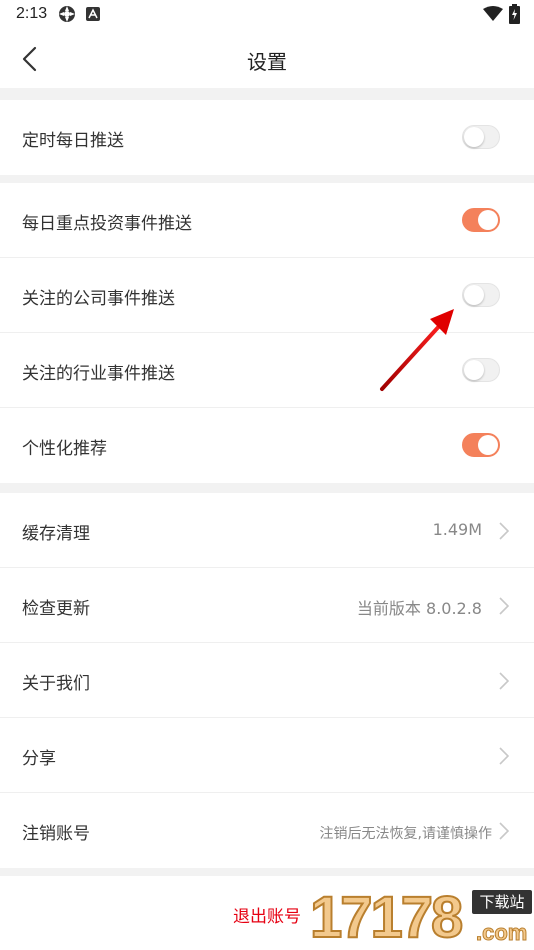 The height and width of the screenshot is (950, 534). What do you see at coordinates (64, 449) in the screenshot?
I see `personalized-recommend-label: 个性化推荐` at bounding box center [64, 449].